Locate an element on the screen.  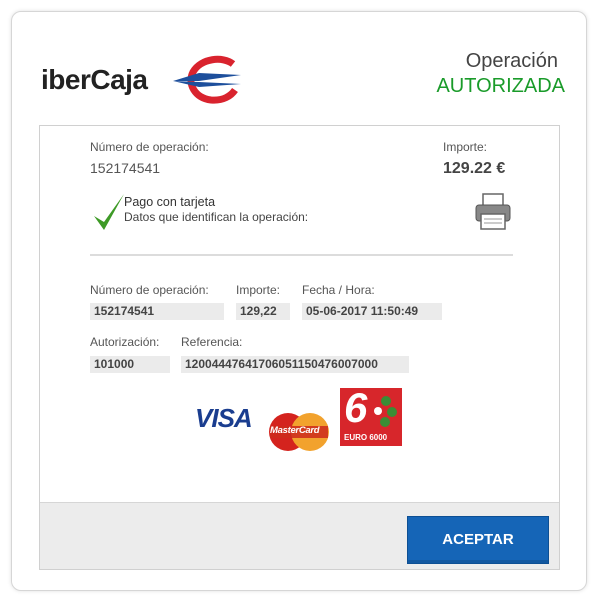
details-amount-label: Importe: is located at coordinates (258, 290).